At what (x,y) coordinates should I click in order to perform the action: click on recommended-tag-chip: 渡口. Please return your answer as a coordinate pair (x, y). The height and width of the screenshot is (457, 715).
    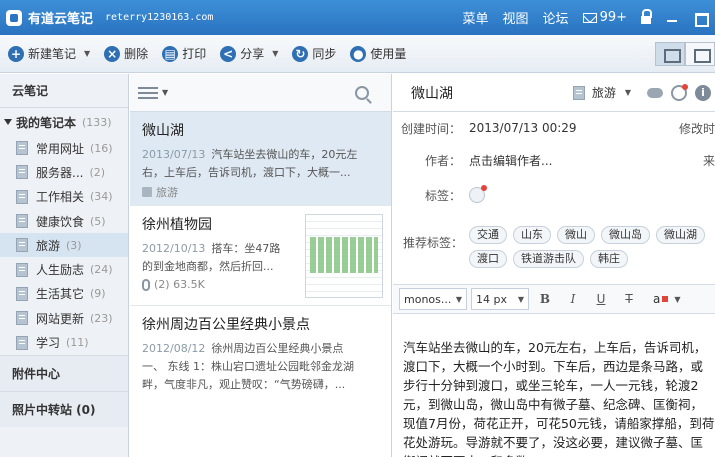
    Looking at the image, I should click on (488, 259).